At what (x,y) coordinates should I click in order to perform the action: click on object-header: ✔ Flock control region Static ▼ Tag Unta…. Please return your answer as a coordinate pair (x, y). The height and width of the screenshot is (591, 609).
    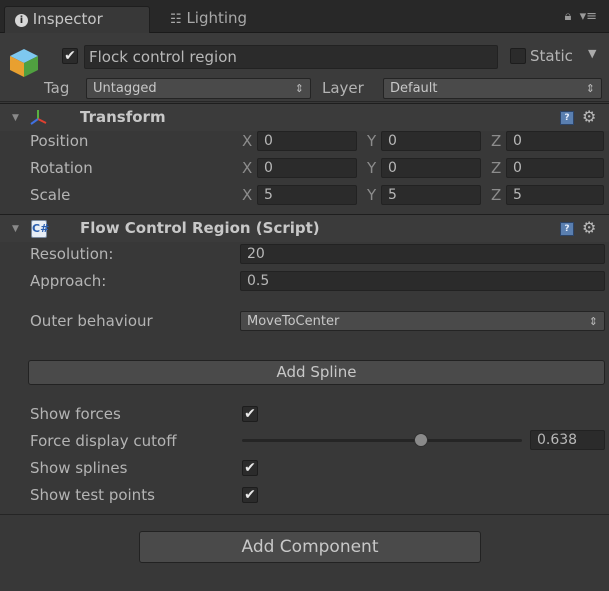
    Looking at the image, I should click on (304, 67).